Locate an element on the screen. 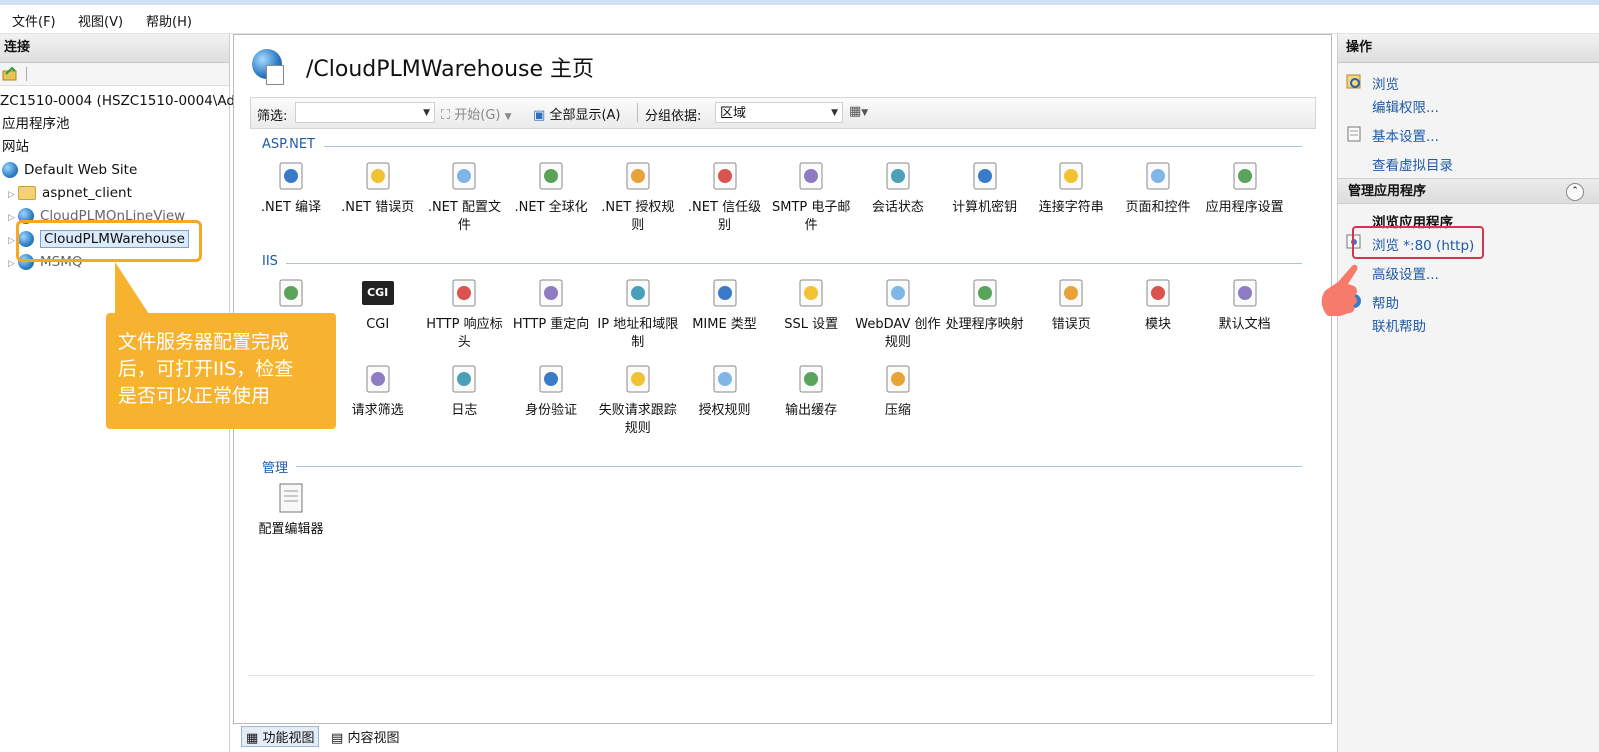 Image resolution: width=1599 pixels, height=752 pixels. callout-line3: 是否可以正常使用 is located at coordinates (194, 396).